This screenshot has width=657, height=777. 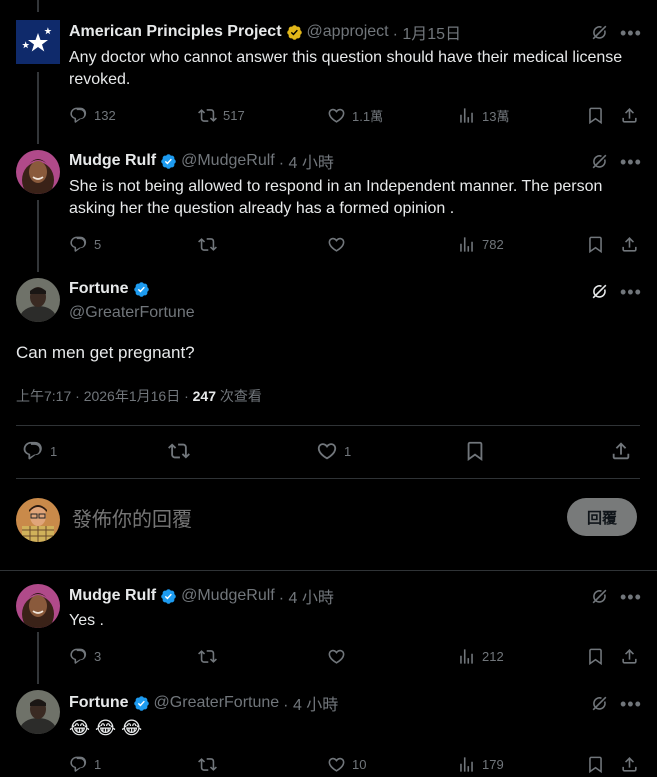 I want to click on reply-submit-label: 回覆, so click(x=601, y=518).